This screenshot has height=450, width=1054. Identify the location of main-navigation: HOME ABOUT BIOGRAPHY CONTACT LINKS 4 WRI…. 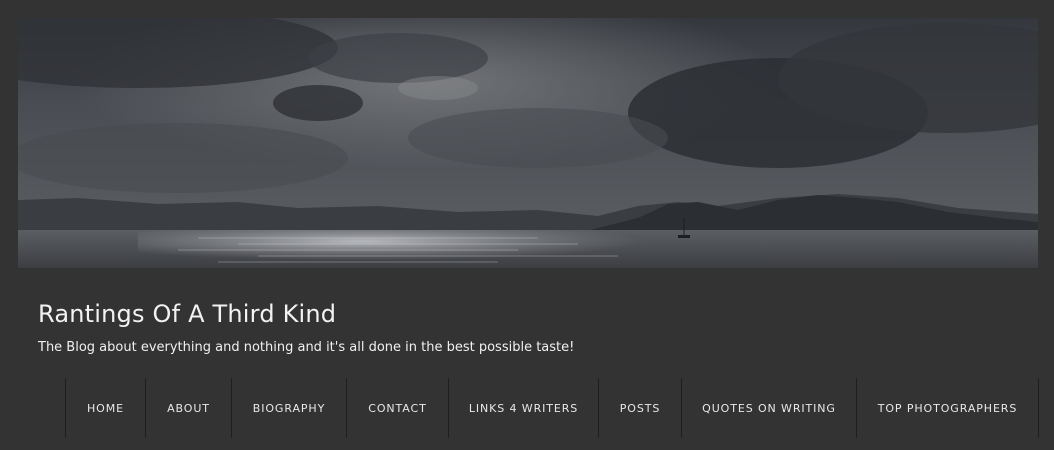
(552, 408).